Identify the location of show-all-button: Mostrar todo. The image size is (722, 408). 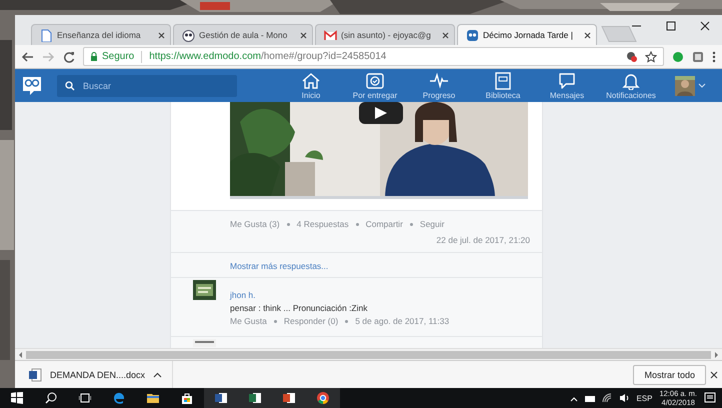
(669, 374).